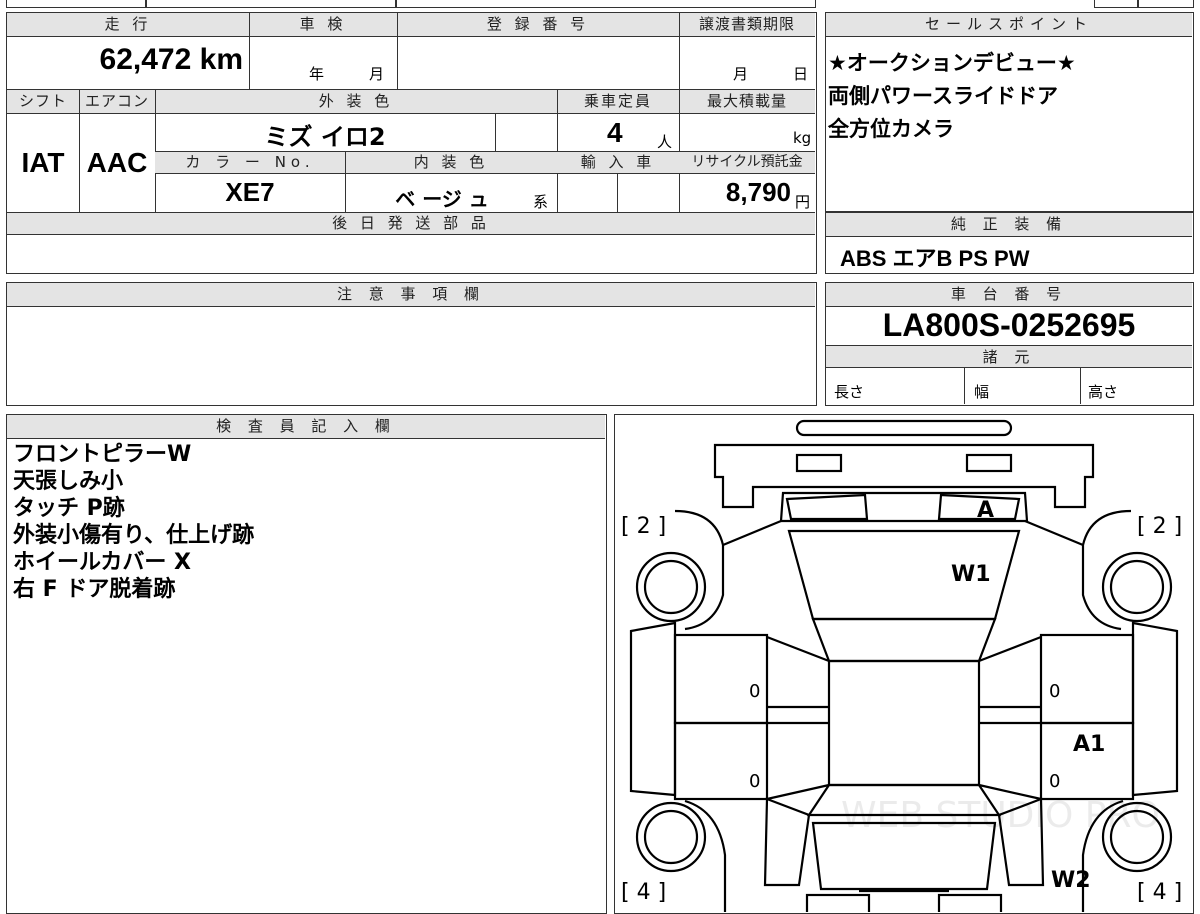 The width and height of the screenshot is (1200, 914). I want to click on tire-front-left-label: [ 2 ], so click(643, 526).